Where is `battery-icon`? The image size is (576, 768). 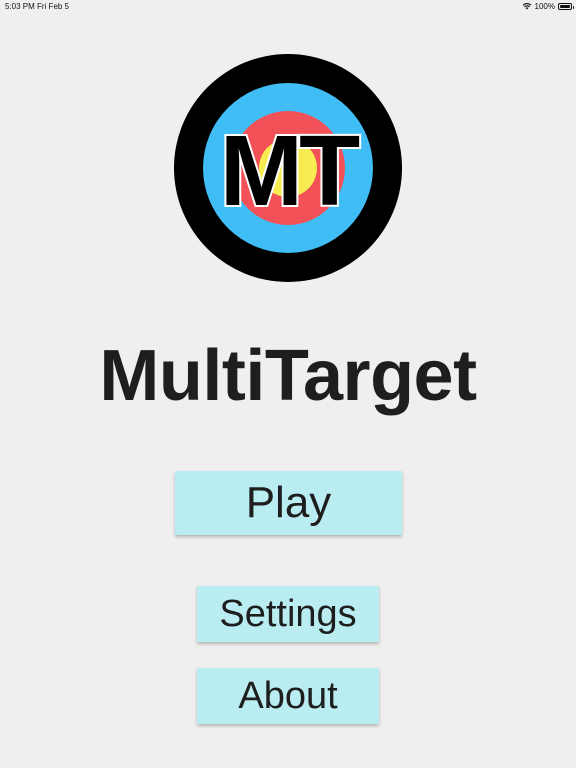
battery-icon is located at coordinates (566, 6).